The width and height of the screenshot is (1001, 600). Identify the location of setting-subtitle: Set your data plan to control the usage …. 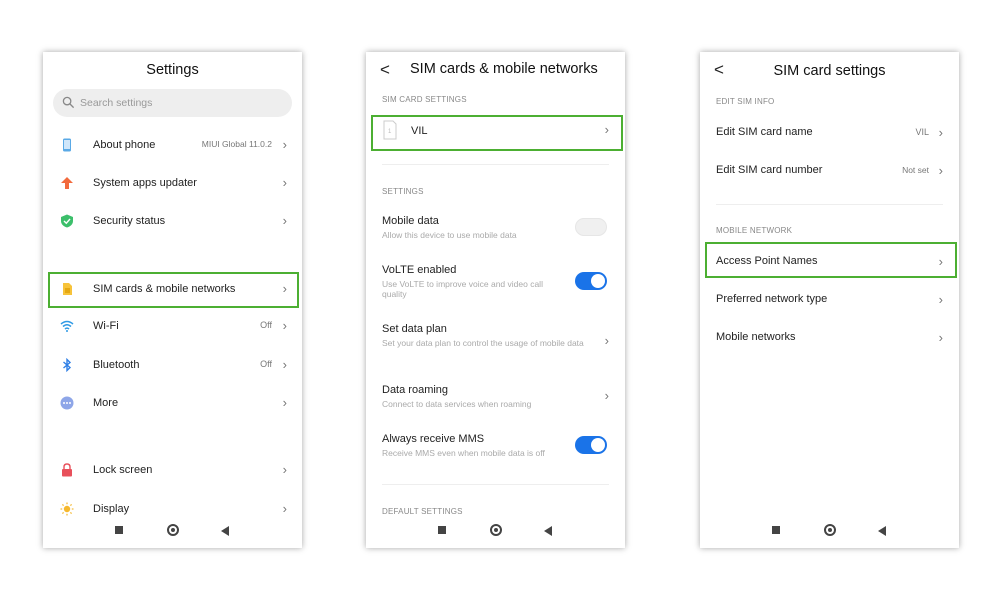
(483, 343).